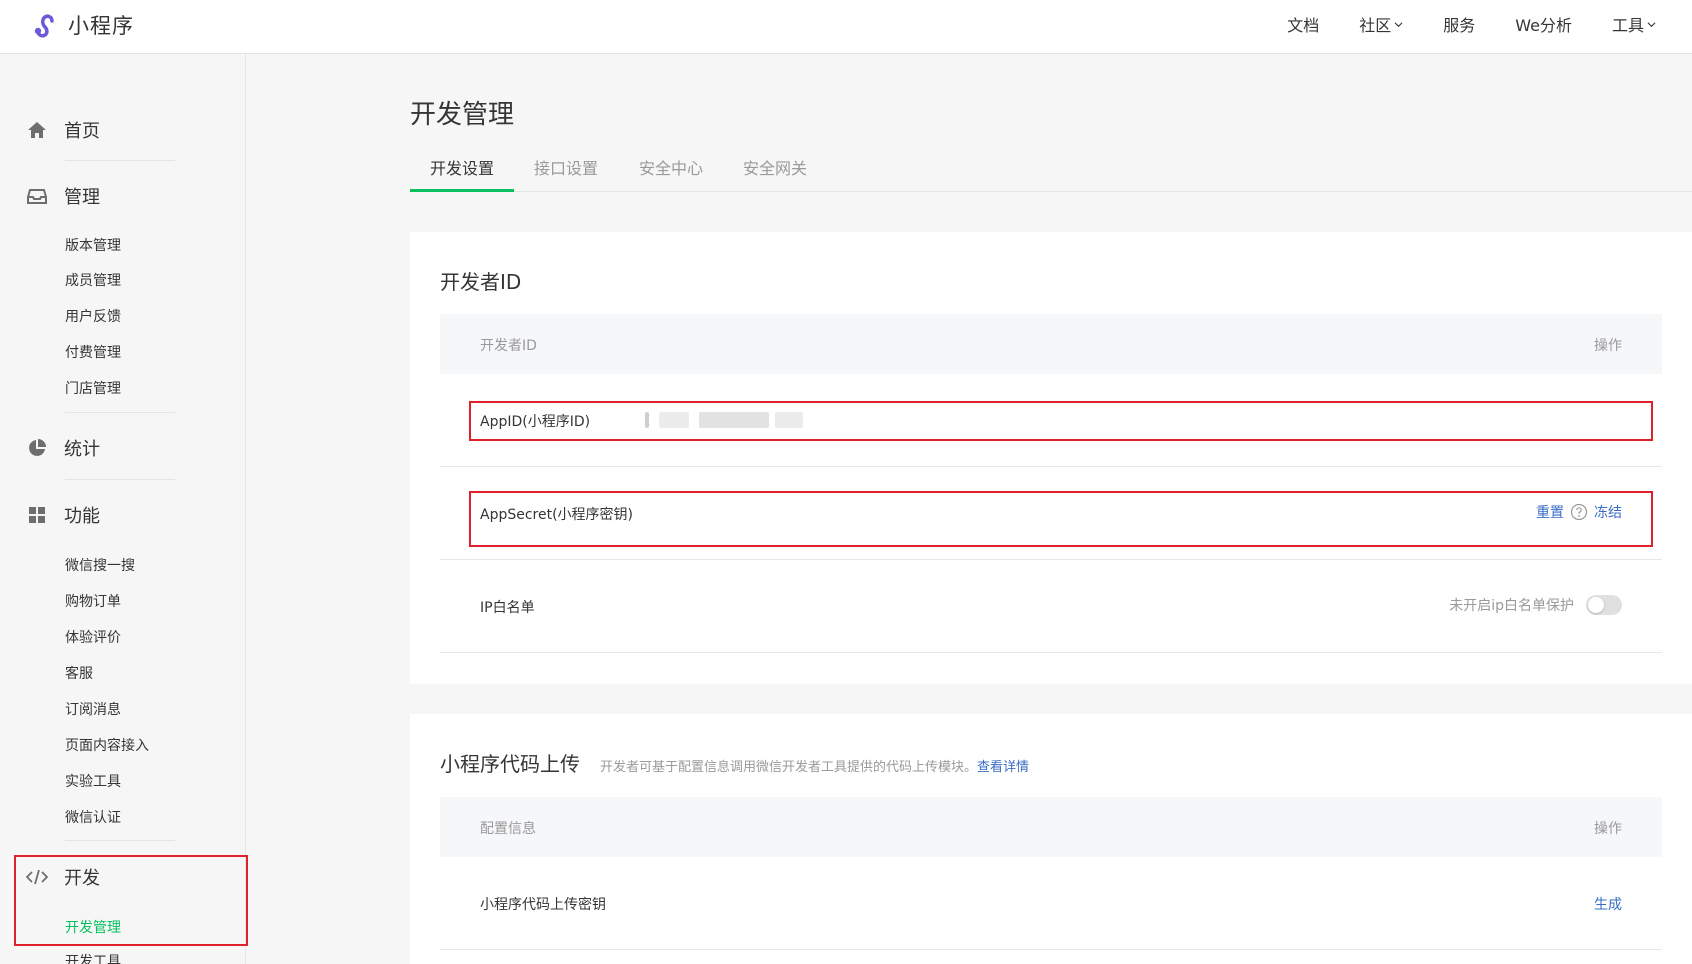 Image resolution: width=1692 pixels, height=964 pixels. I want to click on active-tab-indicator, so click(462, 190).